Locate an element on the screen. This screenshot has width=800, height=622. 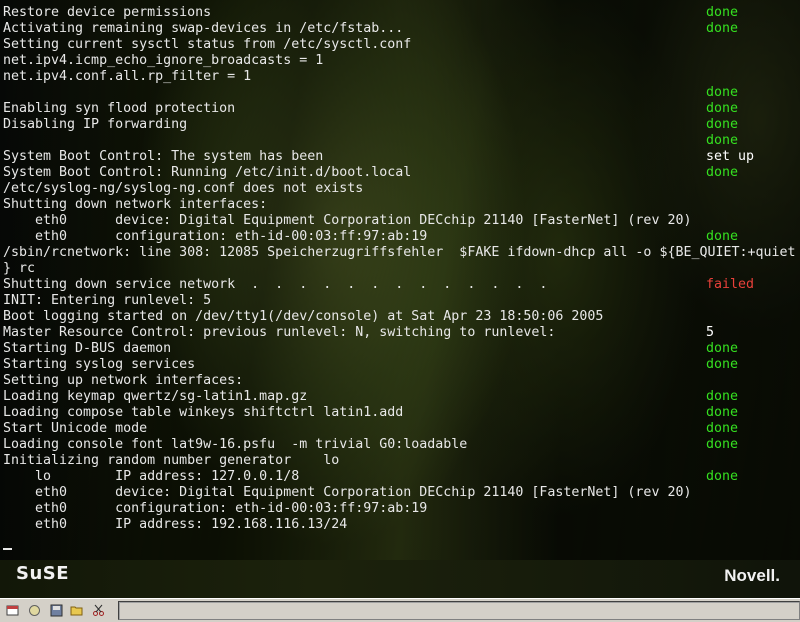
console-line: Starting D-BUS daemon is located at coordinates (87, 348).